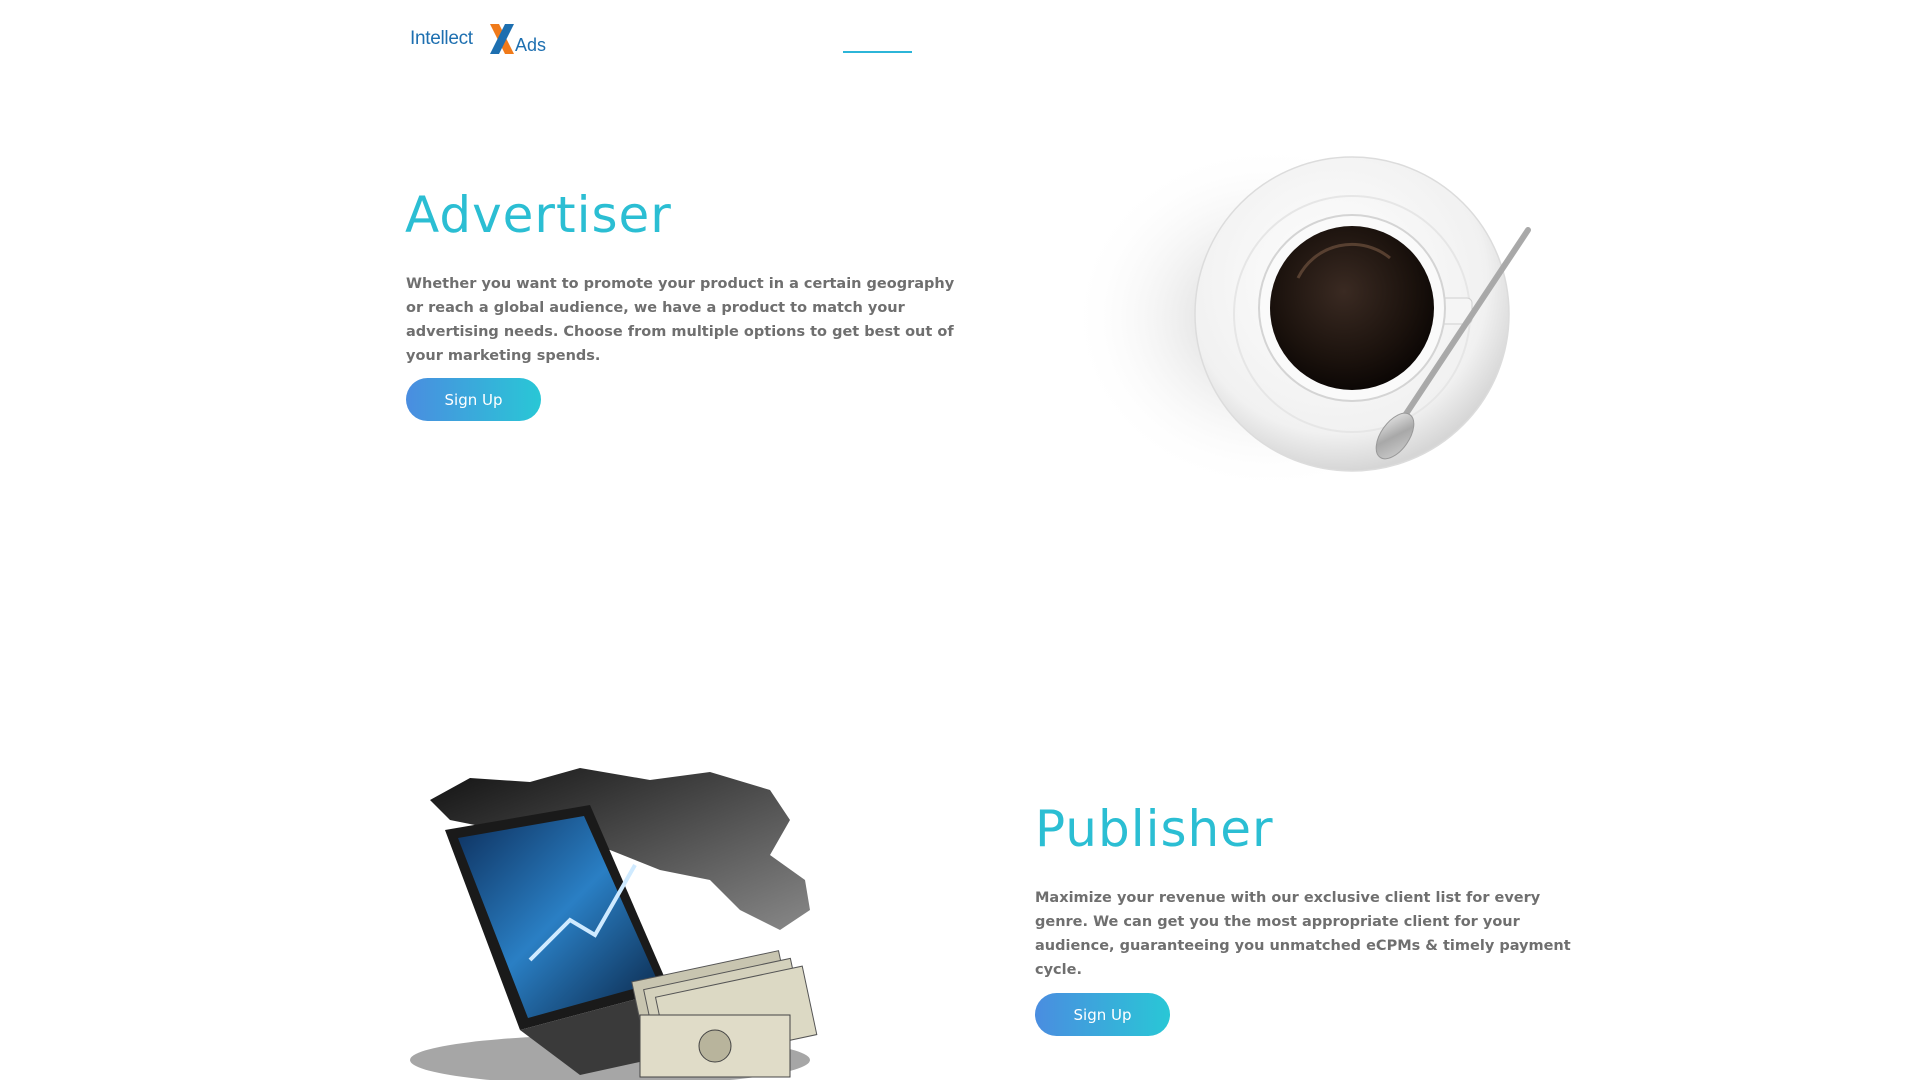 This screenshot has width=1920, height=1080. Describe the element at coordinates (538, 215) in the screenshot. I see `advertiser-title: Advertiser` at that location.